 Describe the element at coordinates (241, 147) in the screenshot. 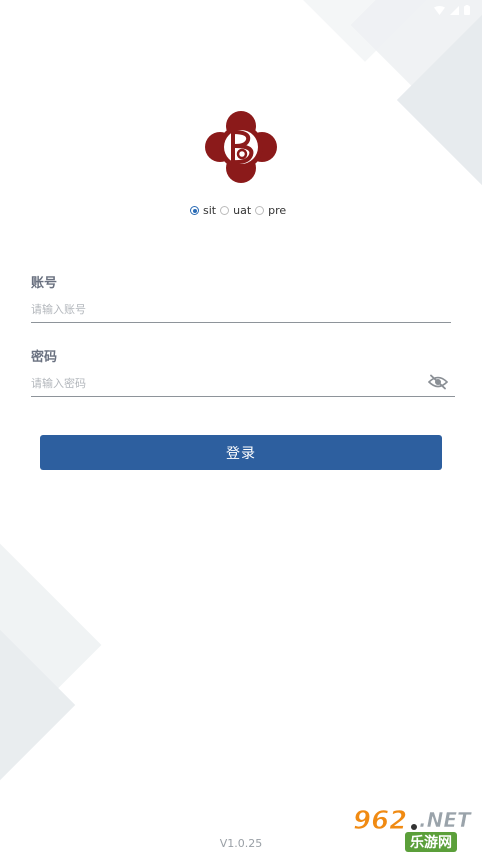

I see `b-cloud-logo-icon` at that location.